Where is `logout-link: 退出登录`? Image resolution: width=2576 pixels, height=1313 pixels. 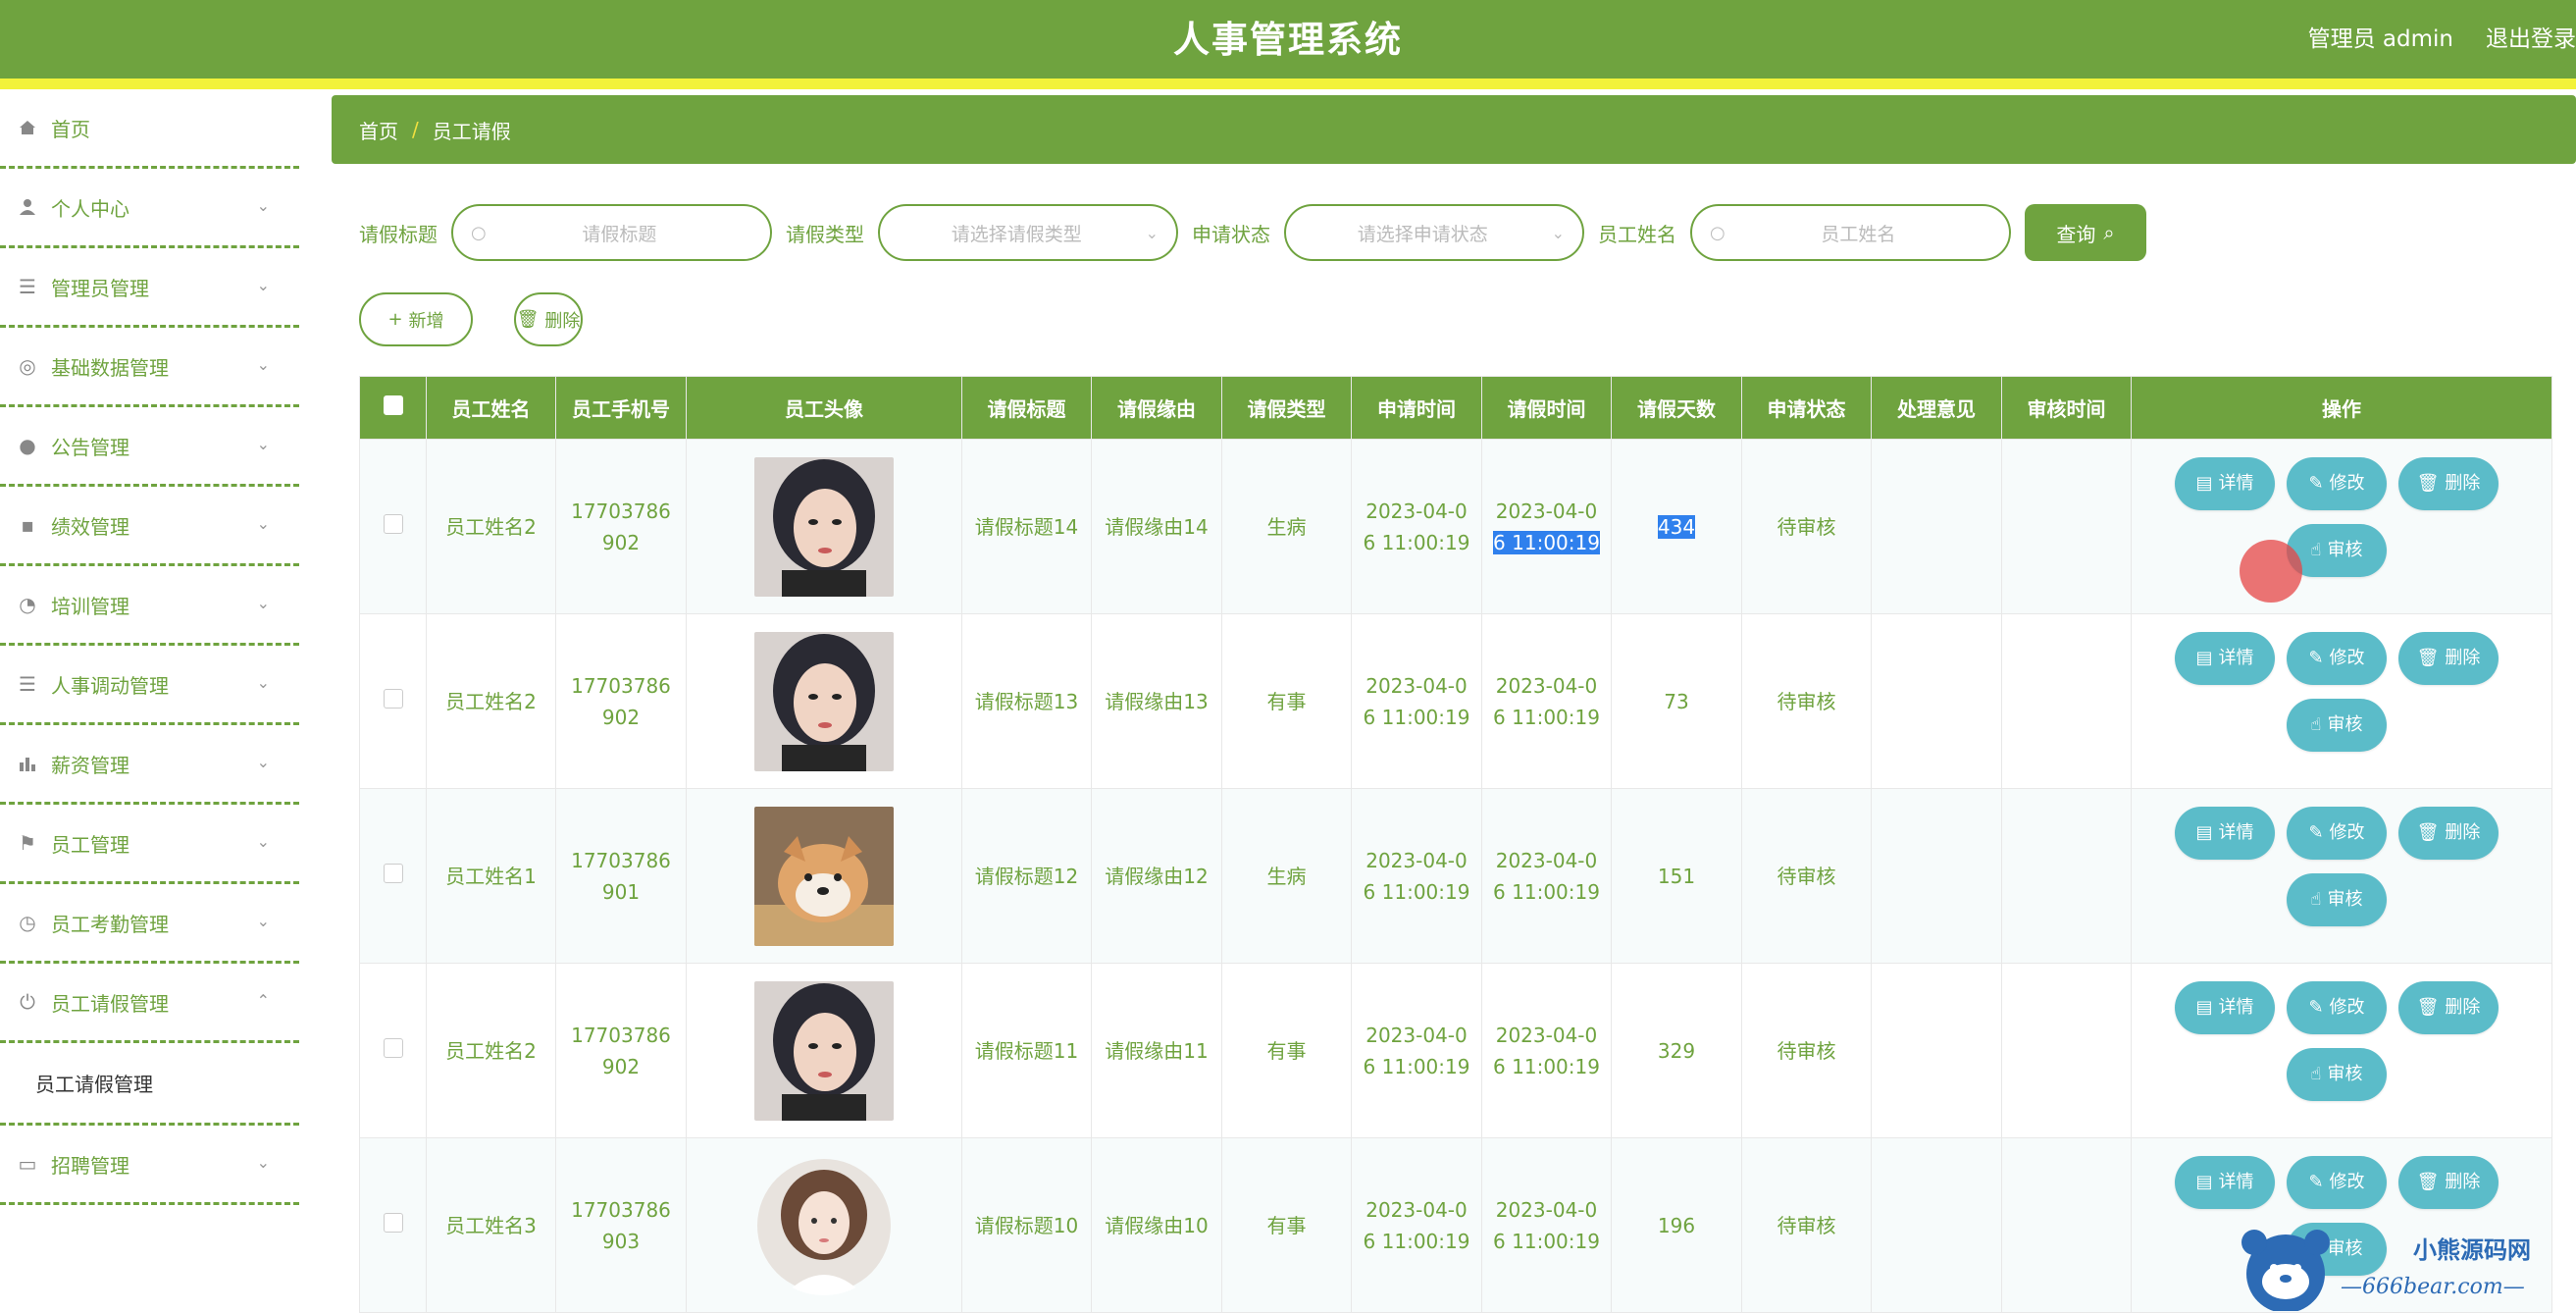 logout-link: 退出登录 is located at coordinates (2531, 36).